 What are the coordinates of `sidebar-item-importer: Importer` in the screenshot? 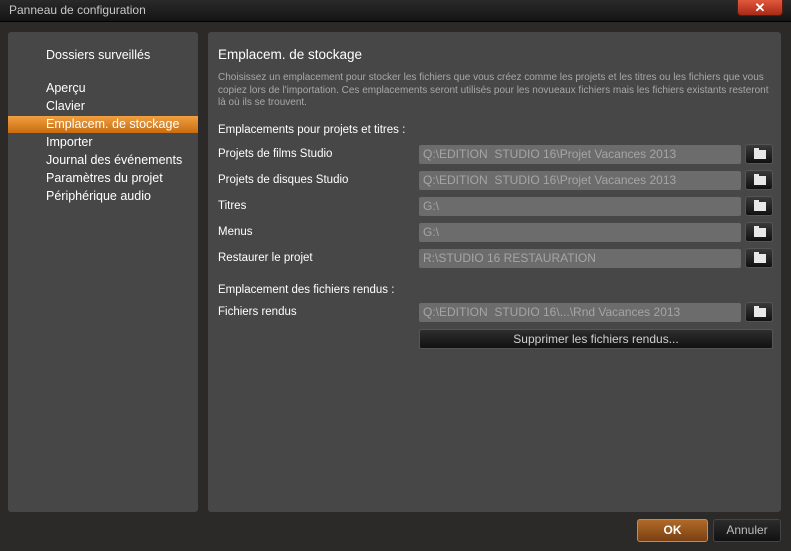 It's located at (69, 142).